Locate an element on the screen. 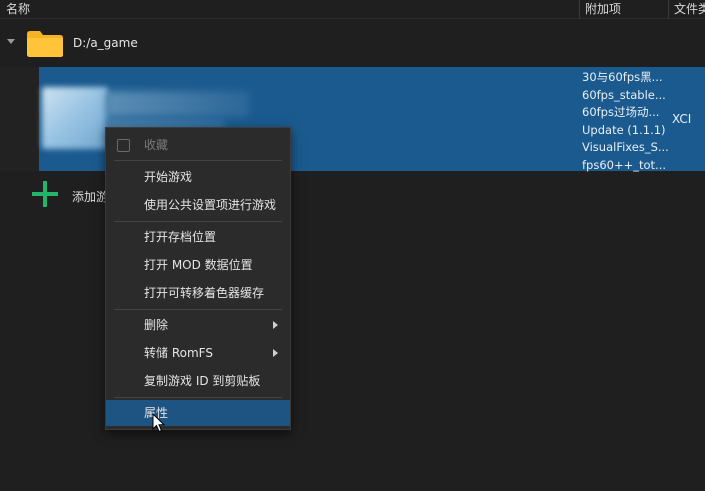  menu-item-favorite: 收藏 is located at coordinates (198, 145).